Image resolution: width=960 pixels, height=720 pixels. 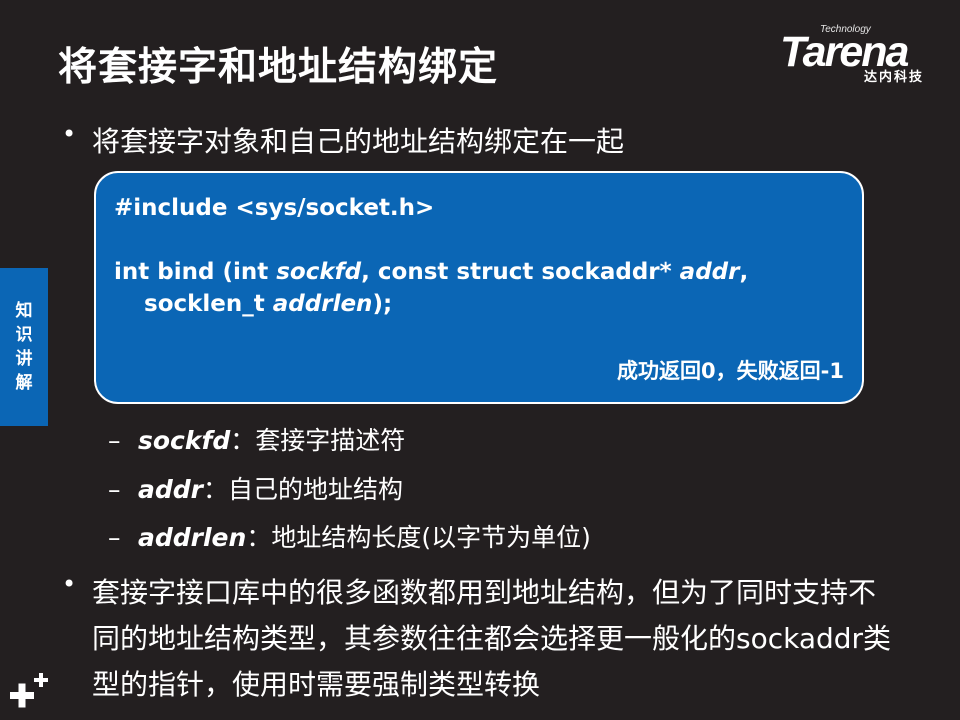 I want to click on page-title: 将套接字和地址结构绑定, so click(x=278, y=67).